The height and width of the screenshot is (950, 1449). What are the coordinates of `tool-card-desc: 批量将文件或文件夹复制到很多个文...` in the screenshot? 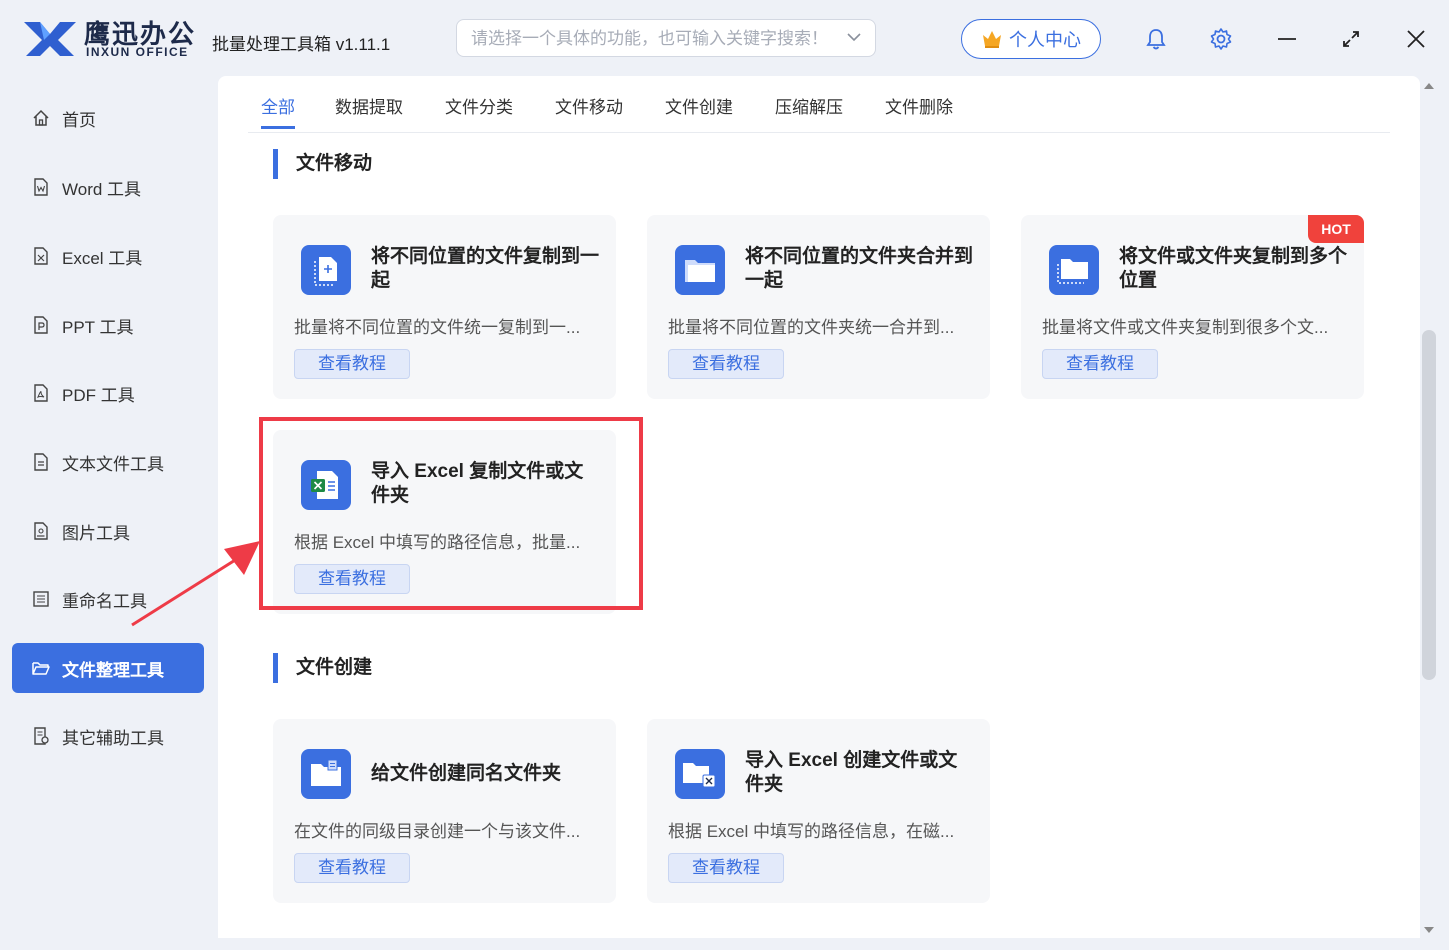 It's located at (1185, 327).